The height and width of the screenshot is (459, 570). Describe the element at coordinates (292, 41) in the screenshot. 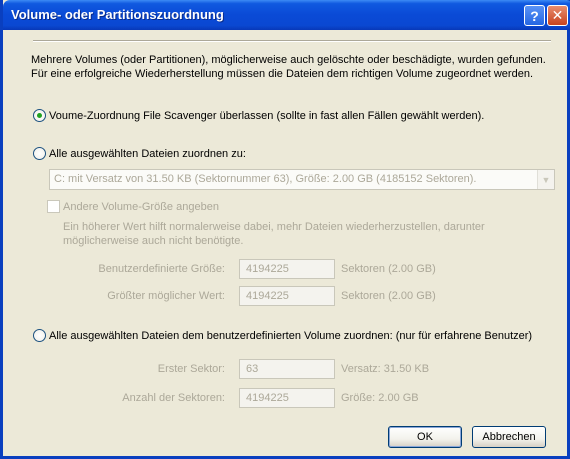

I see `top-separator` at that location.